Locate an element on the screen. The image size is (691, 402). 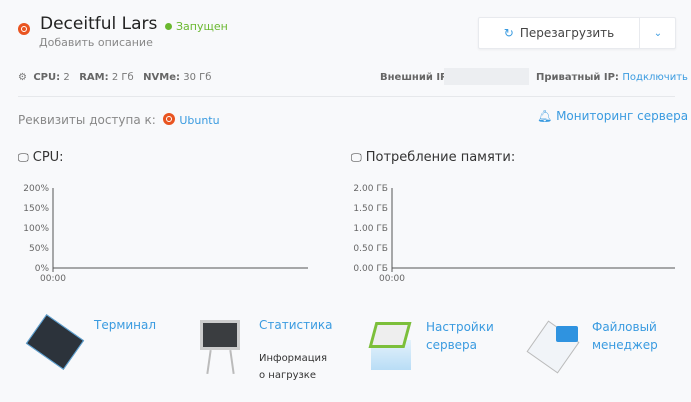
y-tick-label: 1.00 ГБ is located at coordinates (370, 229).